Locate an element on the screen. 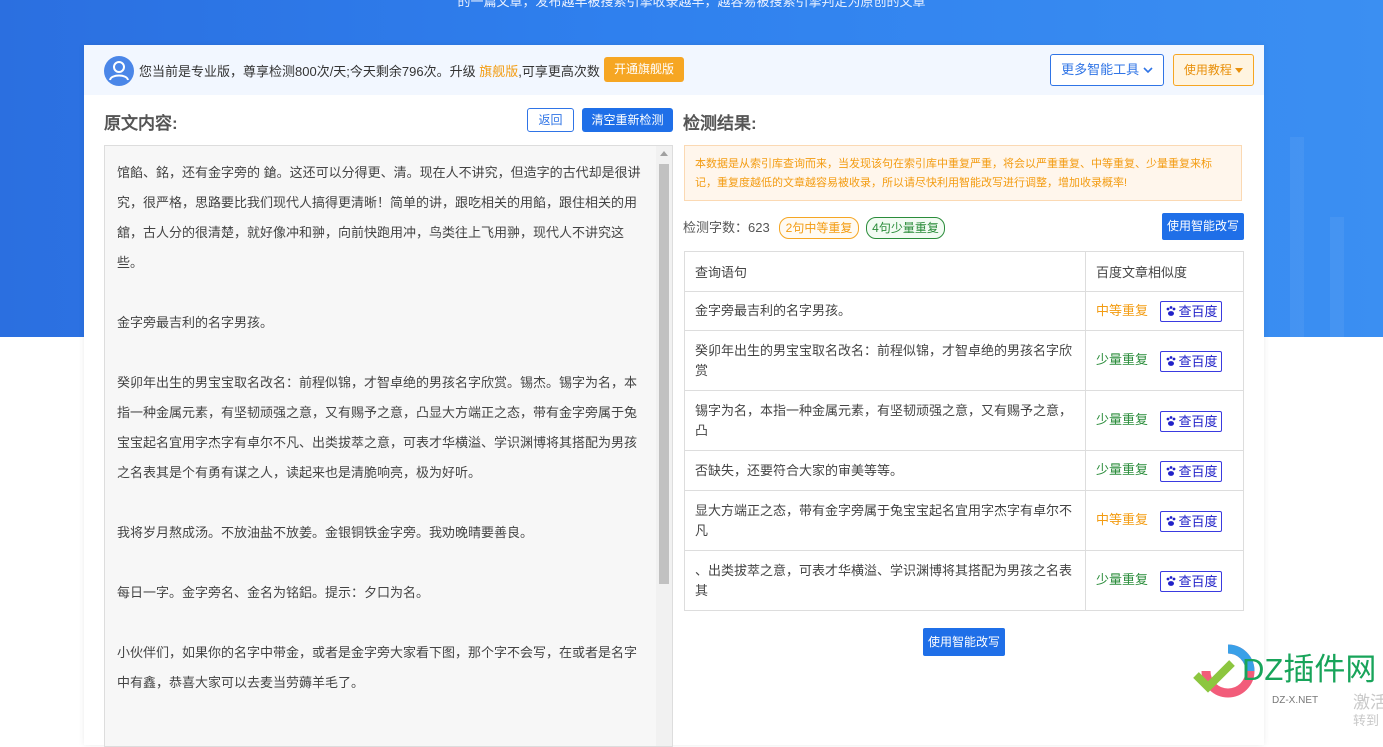 This screenshot has height=747, width=1383. original-content-title: 原文内容: is located at coordinates (141, 123).